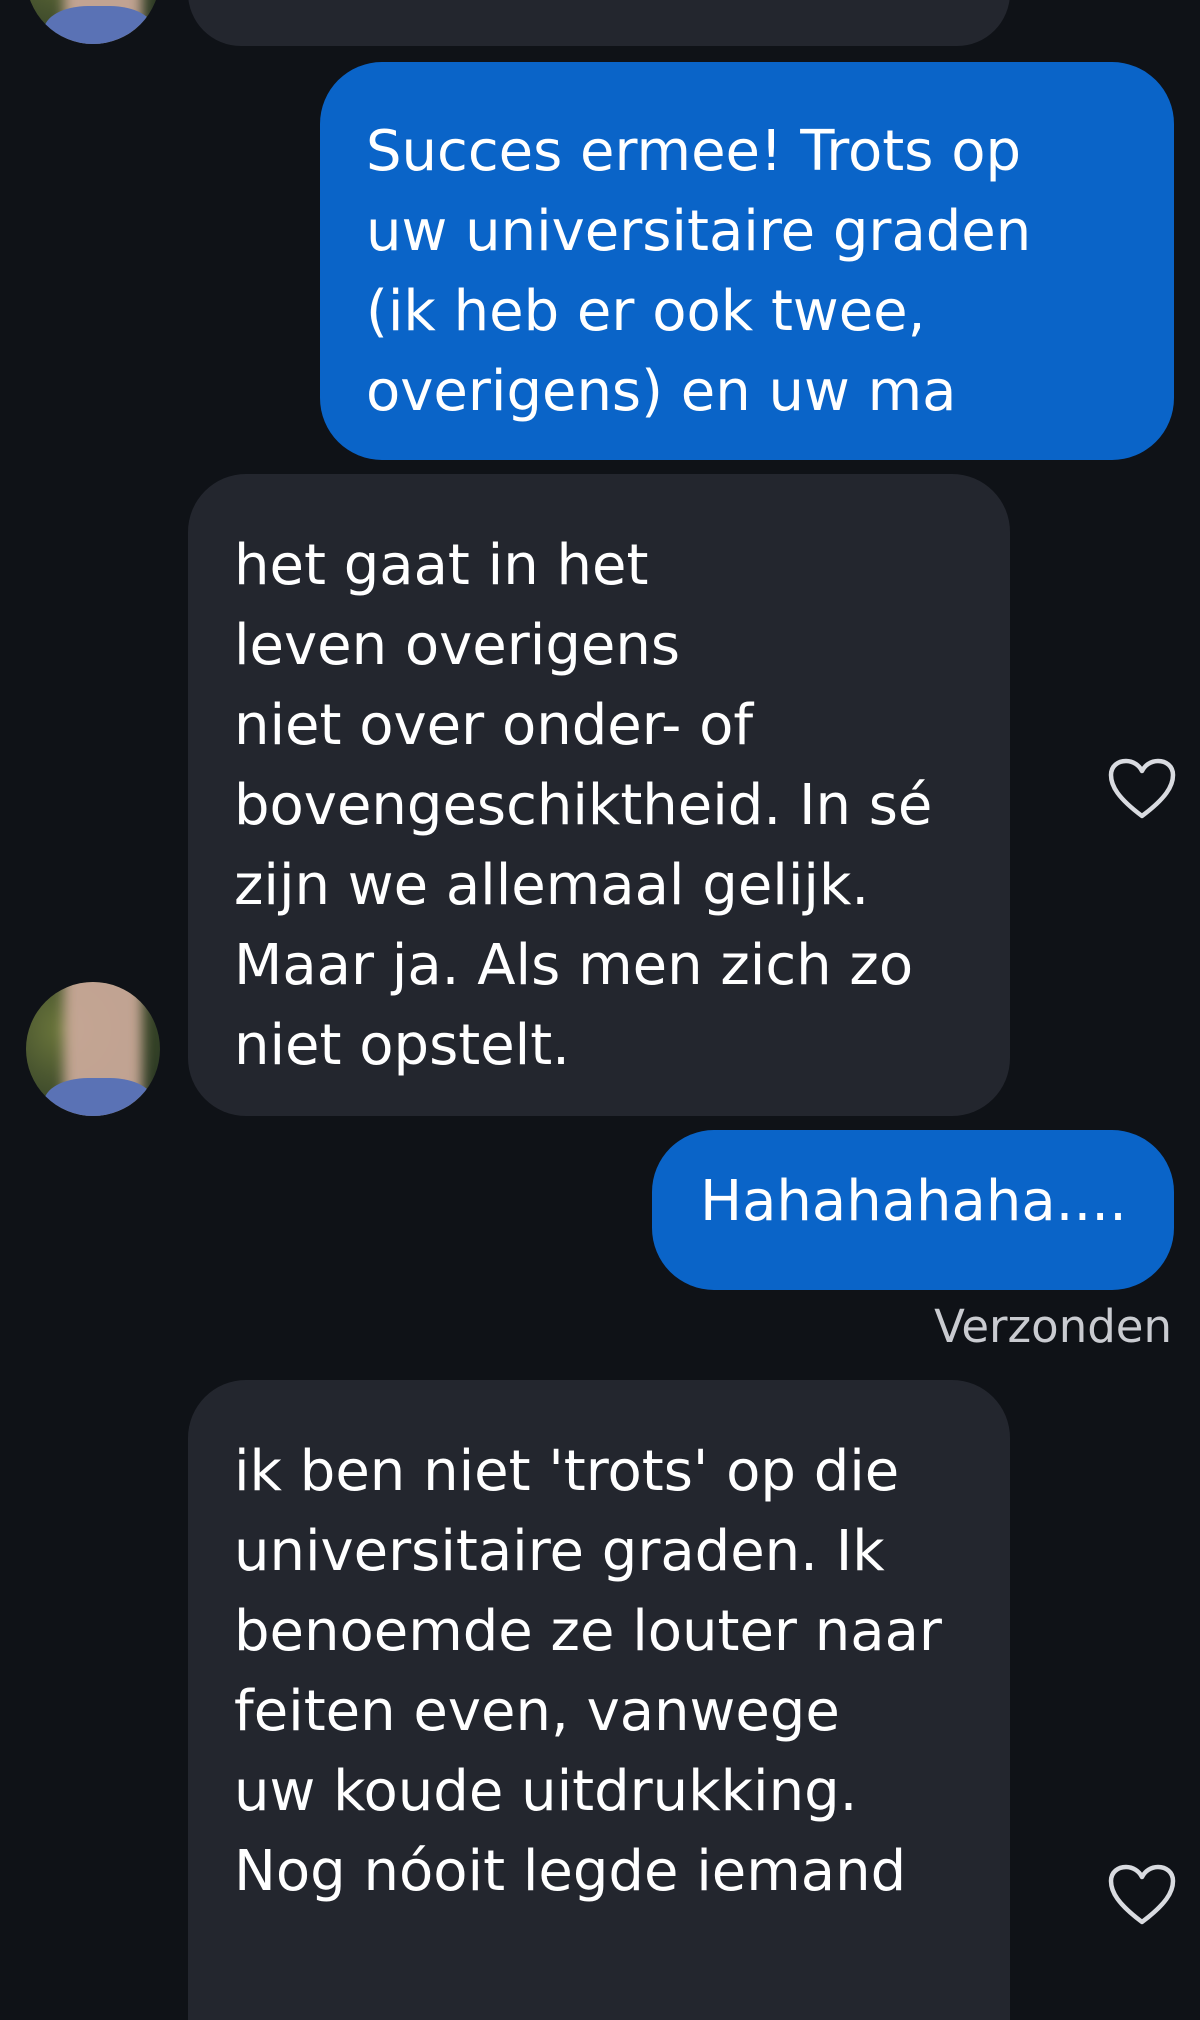 The image size is (1200, 2020). I want to click on contact-avatar, so click(93, 1049).